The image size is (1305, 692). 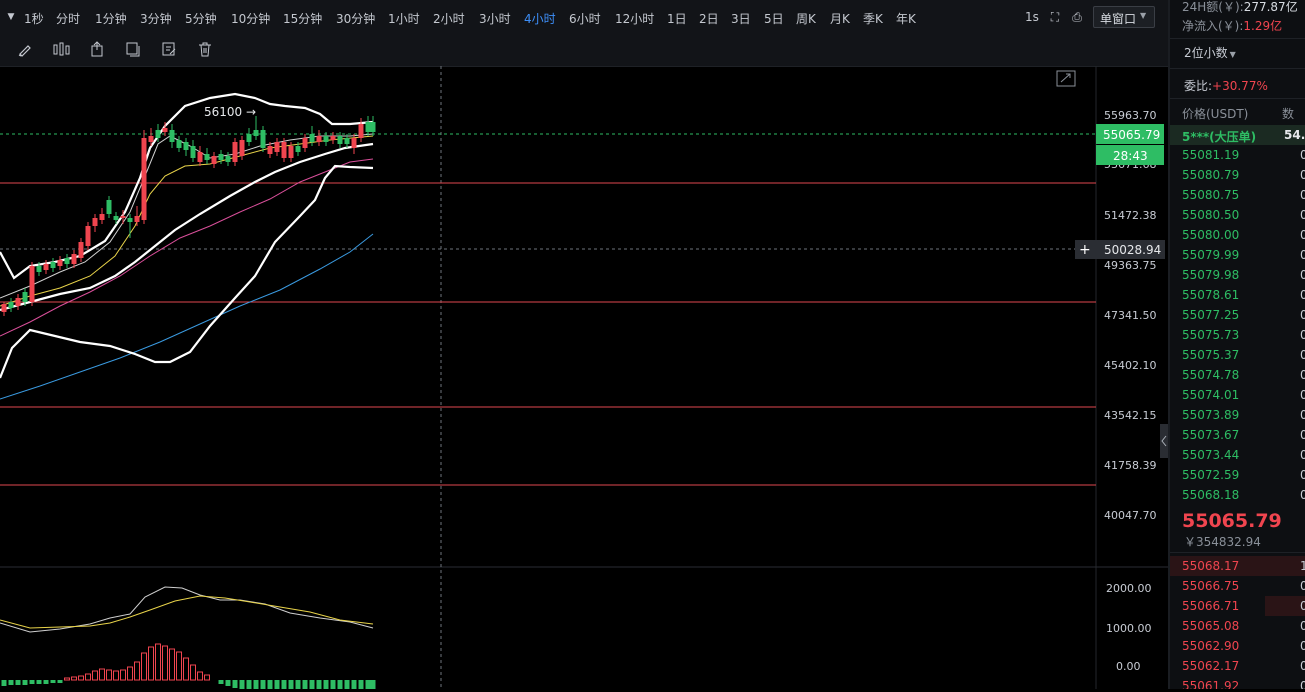 What do you see at coordinates (1237, 566) in the screenshot?
I see `bid-row: 55068.17 1.` at bounding box center [1237, 566].